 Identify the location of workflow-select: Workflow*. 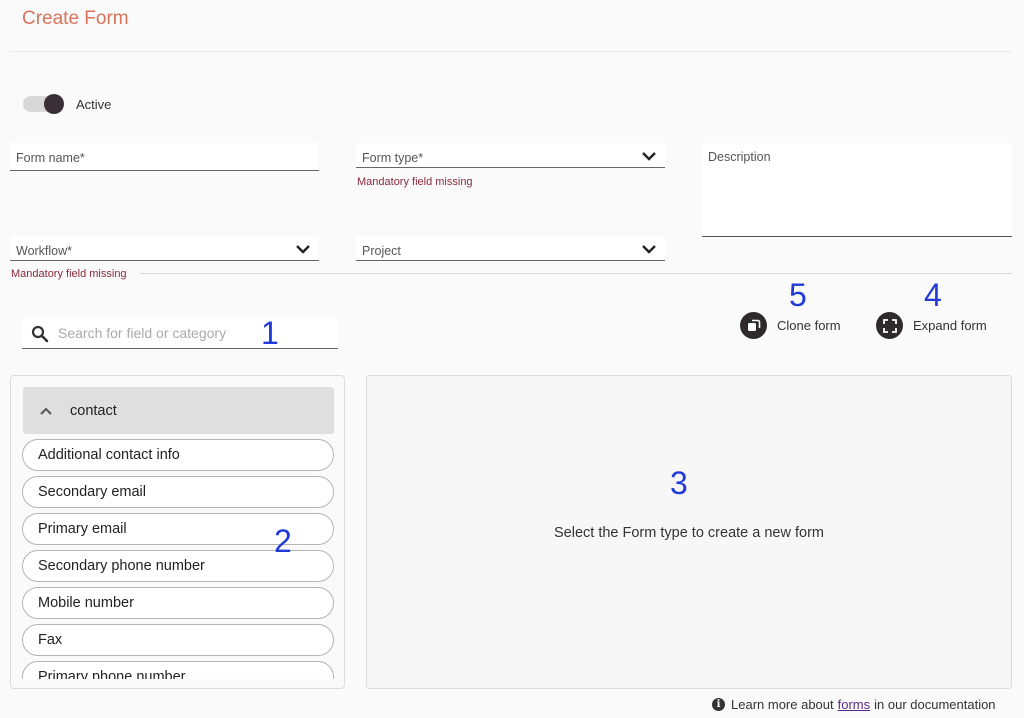
(164, 248).